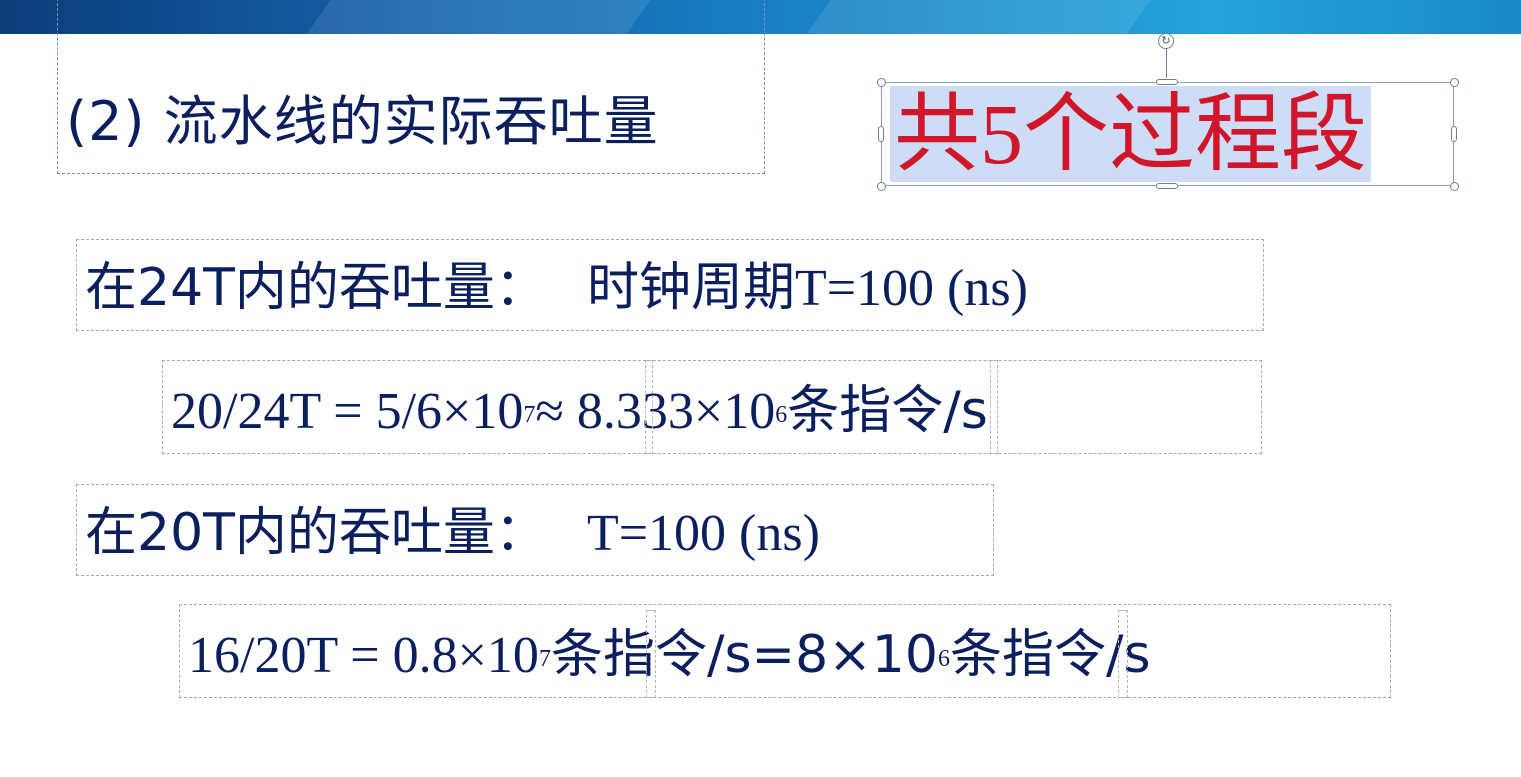 The width and height of the screenshot is (1521, 777). What do you see at coordinates (1454, 134) in the screenshot?
I see `resize-handle-right` at bounding box center [1454, 134].